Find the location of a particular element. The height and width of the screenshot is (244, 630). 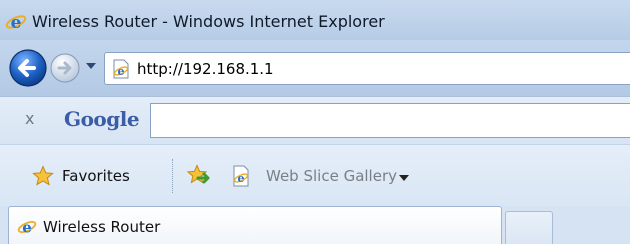

address-bar: e is located at coordinates (367, 68).